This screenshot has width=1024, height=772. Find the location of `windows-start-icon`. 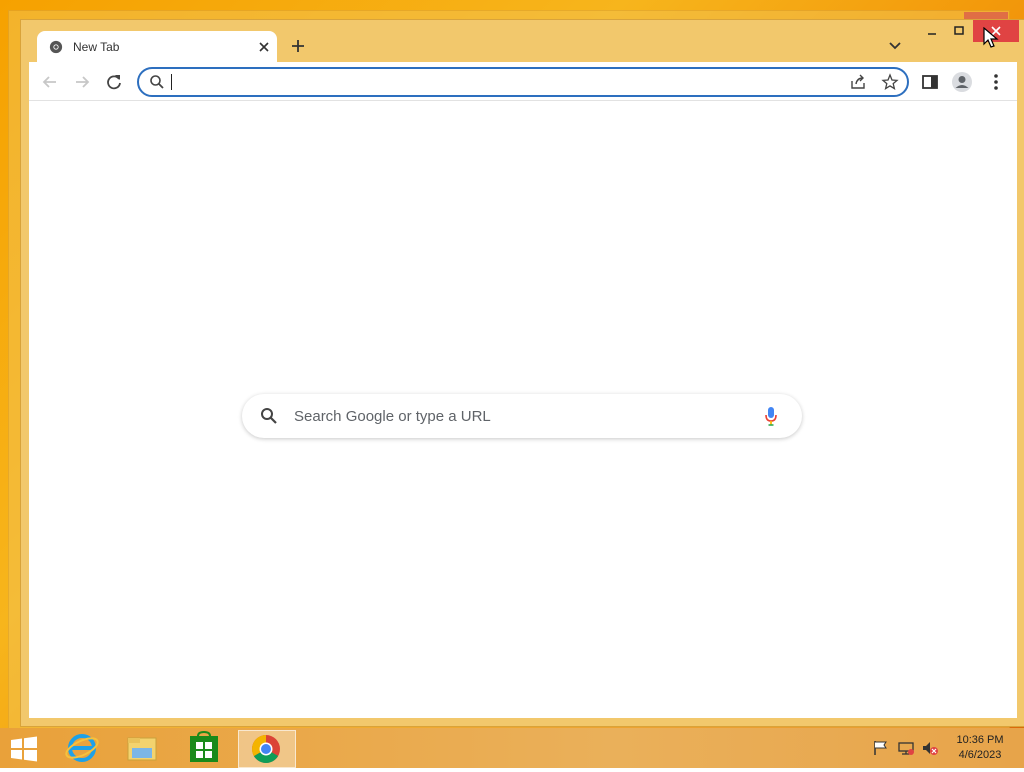

windows-start-icon is located at coordinates (24, 749).